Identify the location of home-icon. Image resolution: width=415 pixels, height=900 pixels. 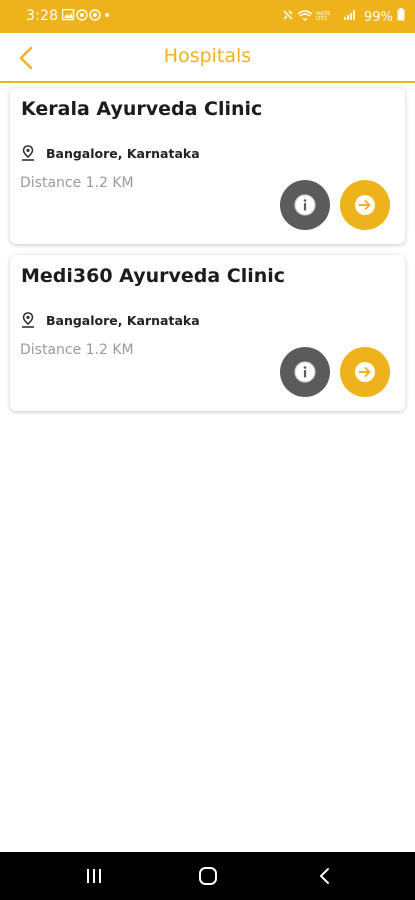
(208, 876).